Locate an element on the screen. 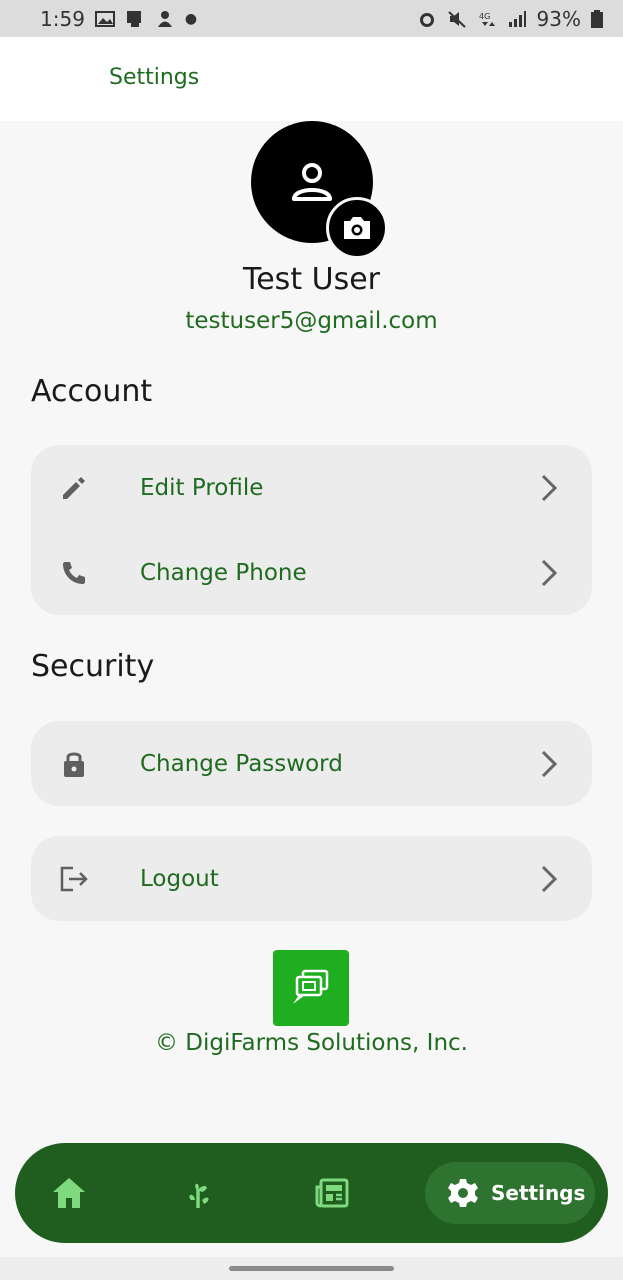 This screenshot has width=623, height=1280. change-password-label: Change Password is located at coordinates (241, 763).